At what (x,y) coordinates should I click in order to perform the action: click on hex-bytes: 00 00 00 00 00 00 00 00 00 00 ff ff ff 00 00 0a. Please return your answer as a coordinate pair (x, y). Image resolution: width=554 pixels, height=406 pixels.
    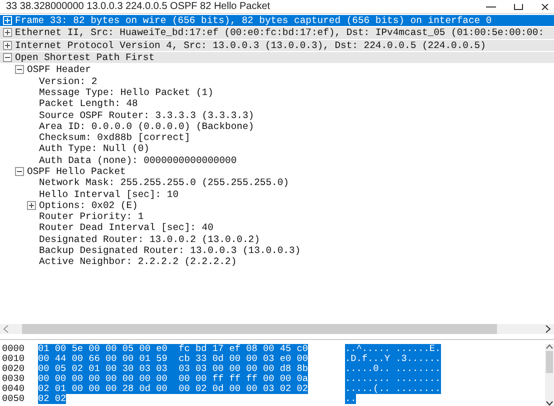
    Looking at the image, I should click on (173, 379).